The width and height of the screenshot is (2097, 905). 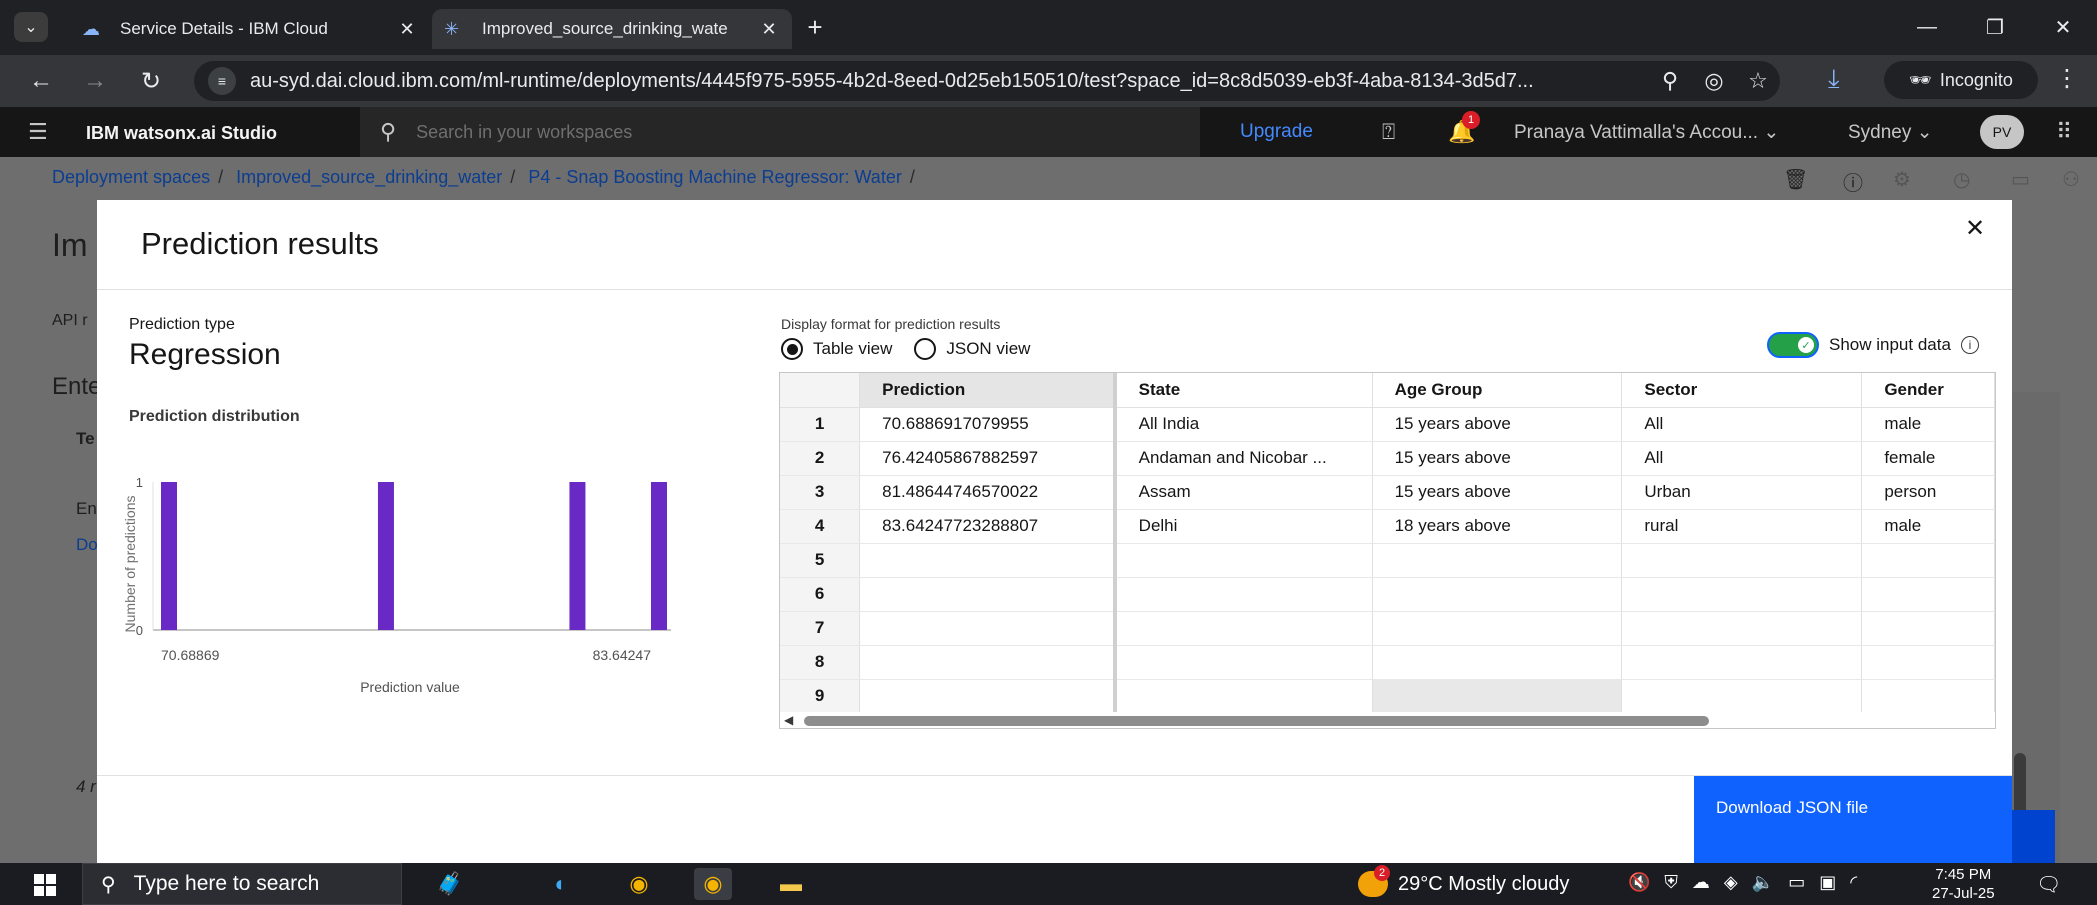 I want to click on app-tray-icon: ◈, so click(x=1731, y=882).